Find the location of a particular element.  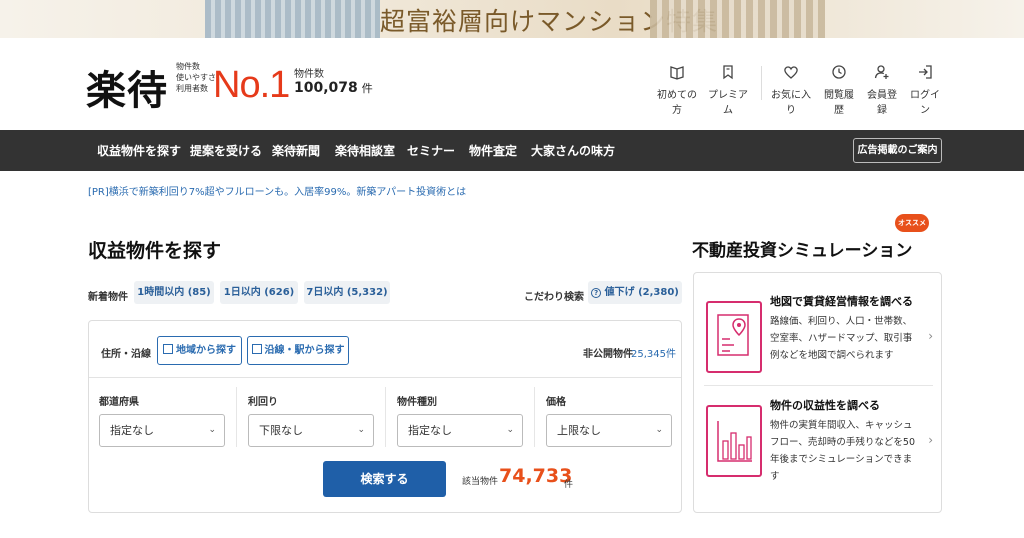

price-down-icon: ? is located at coordinates (596, 293).